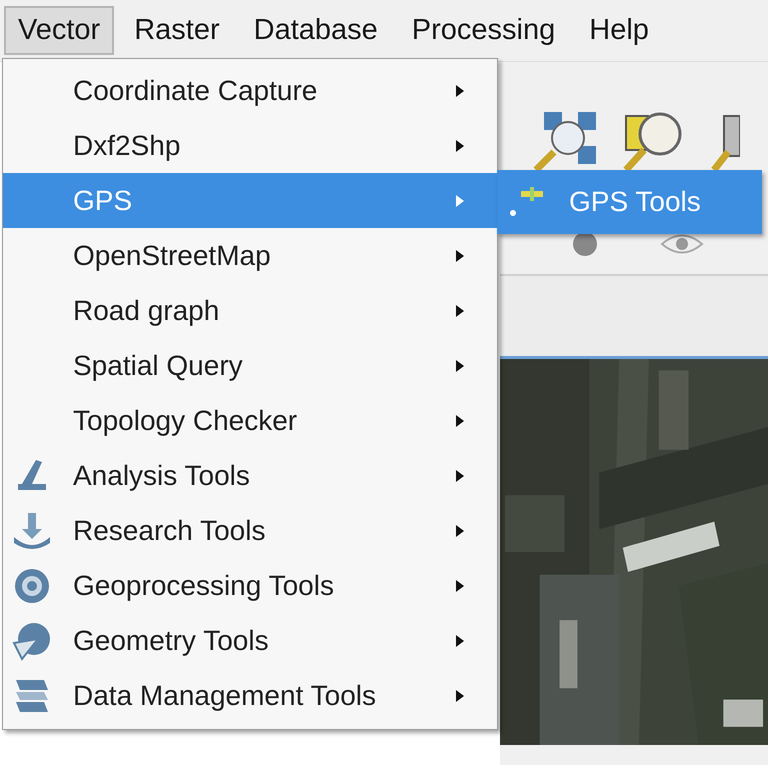 The height and width of the screenshot is (765, 768). Describe the element at coordinates (250, 90) in the screenshot. I see `menu-item: Coordinate Capture` at that location.